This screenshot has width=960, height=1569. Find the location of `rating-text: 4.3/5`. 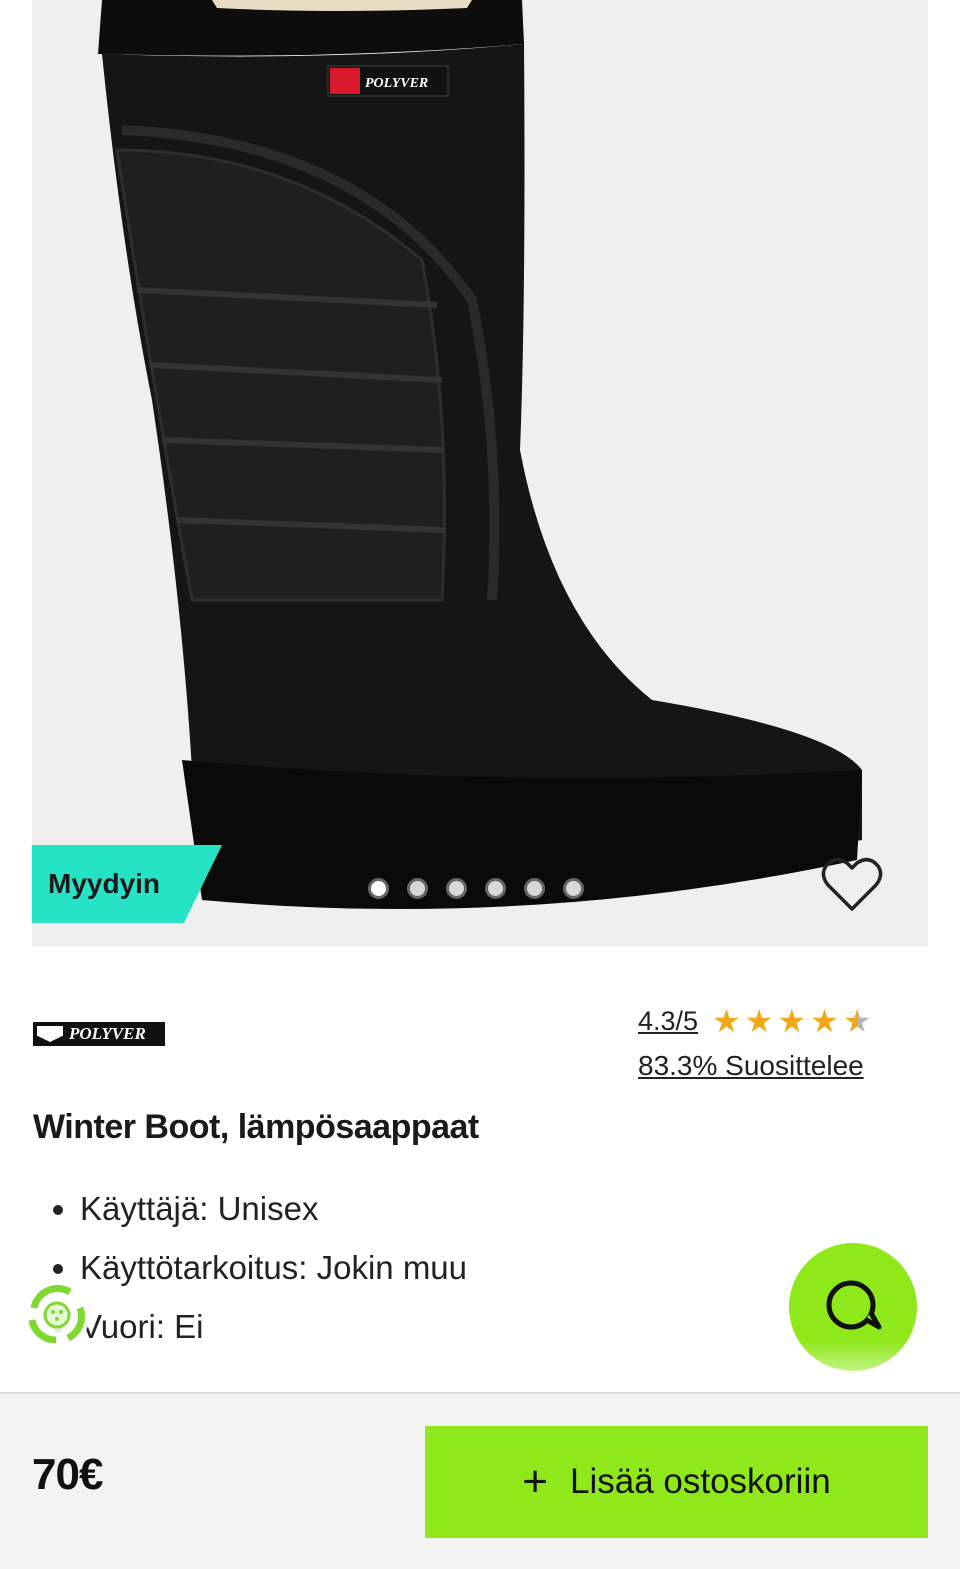

rating-text: 4.3/5 is located at coordinates (668, 1021).